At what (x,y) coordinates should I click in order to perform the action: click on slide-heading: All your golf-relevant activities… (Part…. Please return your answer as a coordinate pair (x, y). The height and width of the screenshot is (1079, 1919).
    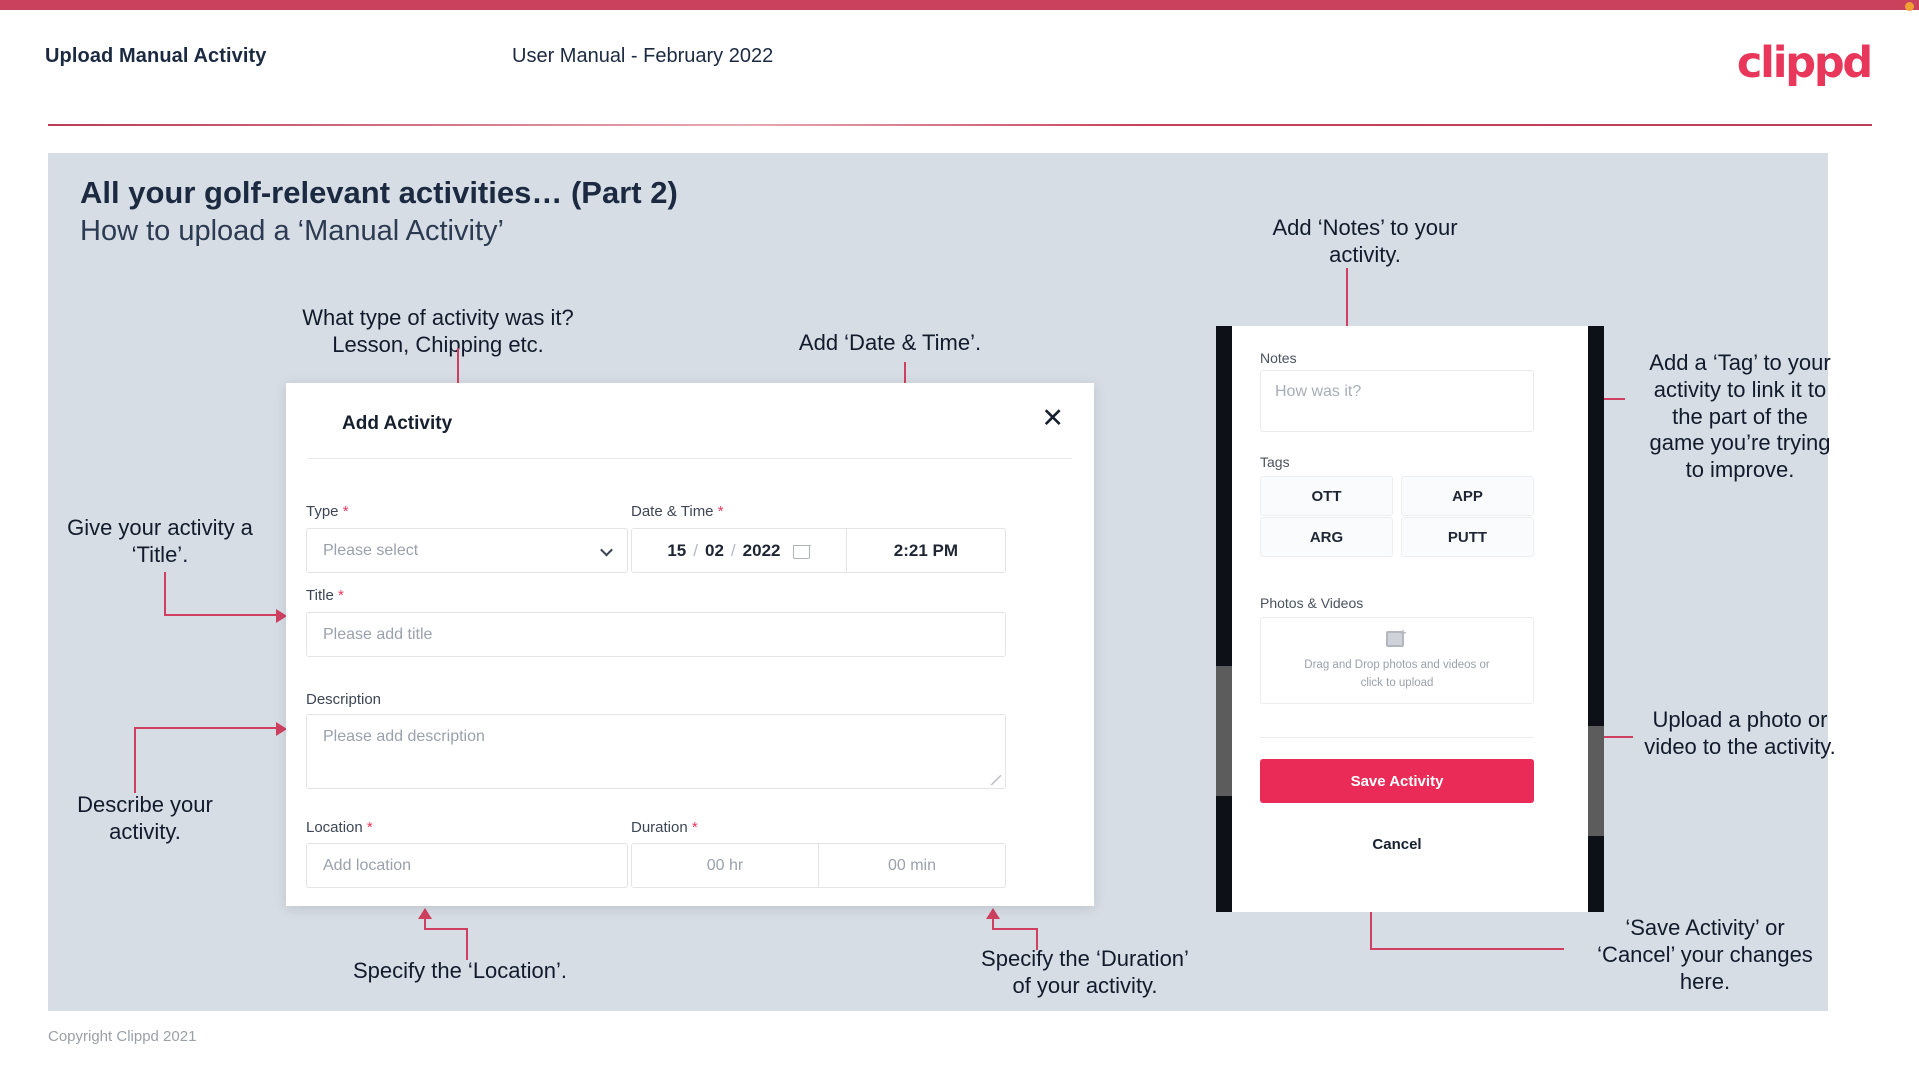
    Looking at the image, I should click on (379, 192).